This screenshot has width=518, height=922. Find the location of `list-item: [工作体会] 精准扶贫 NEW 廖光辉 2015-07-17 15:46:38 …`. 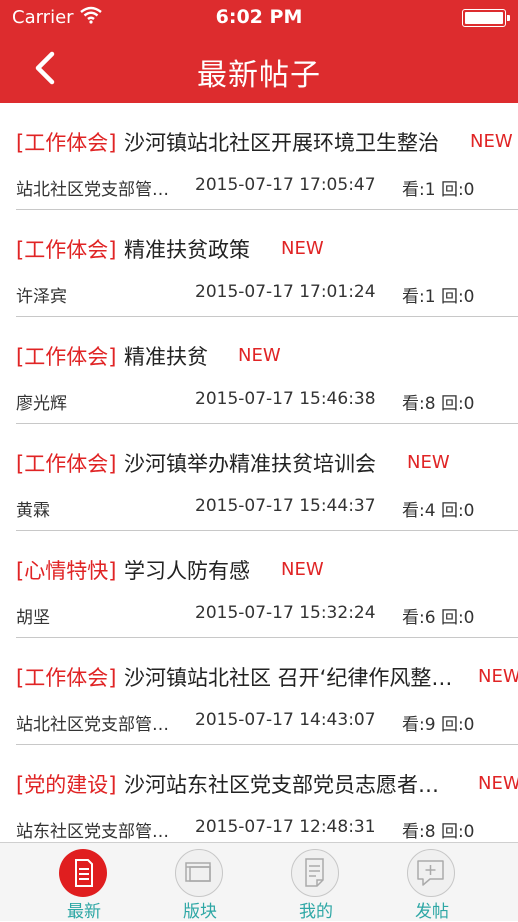

list-item: [工作体会] 精准扶贫 NEW 廖光辉 2015-07-17 15:46:38 … is located at coordinates (259, 370).